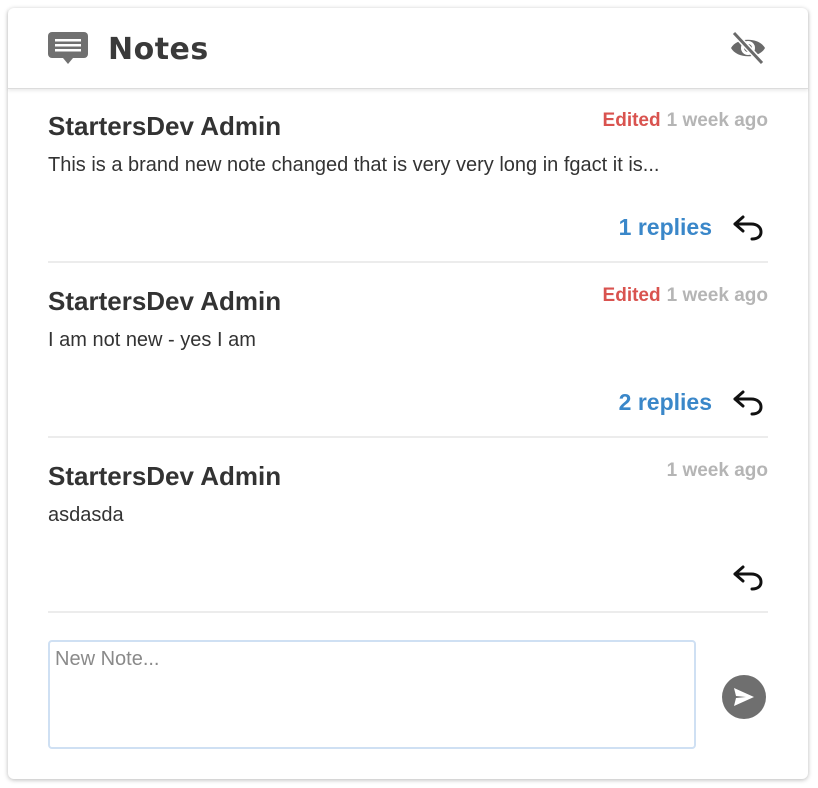 The image size is (818, 788). I want to click on note-text: asdasda, so click(86, 515).